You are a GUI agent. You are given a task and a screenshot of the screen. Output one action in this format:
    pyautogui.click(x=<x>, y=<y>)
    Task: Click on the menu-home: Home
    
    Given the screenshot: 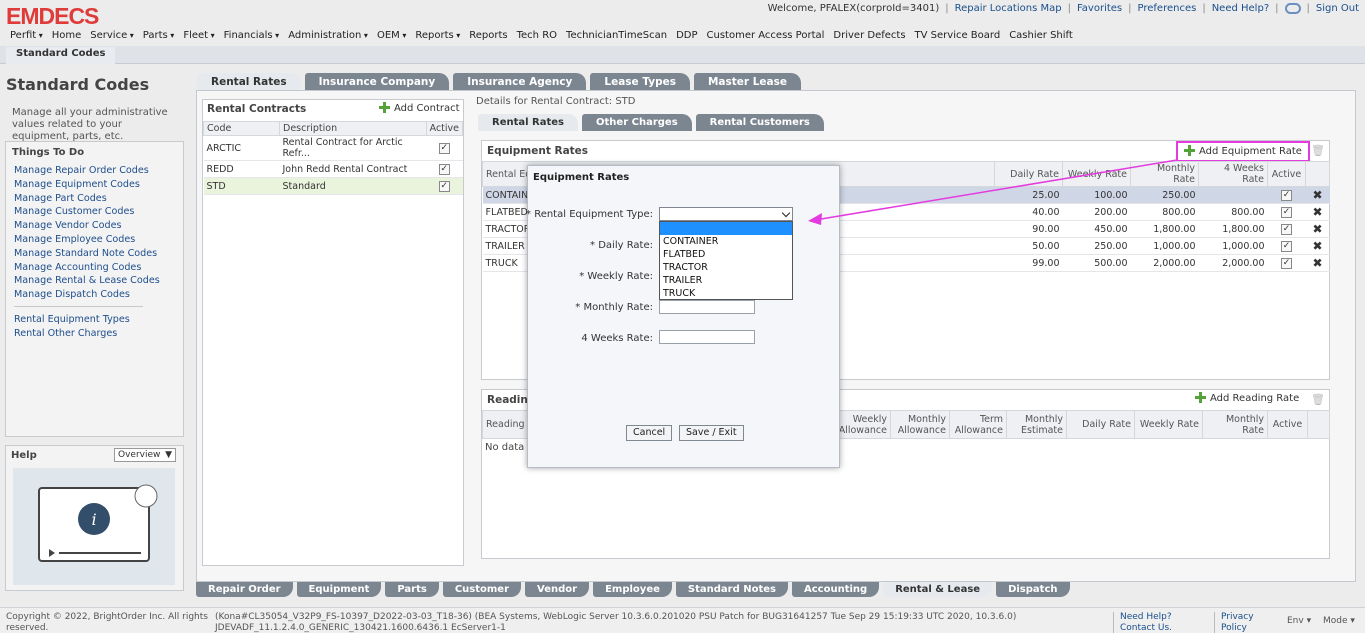 What is the action you would take?
    pyautogui.click(x=67, y=35)
    